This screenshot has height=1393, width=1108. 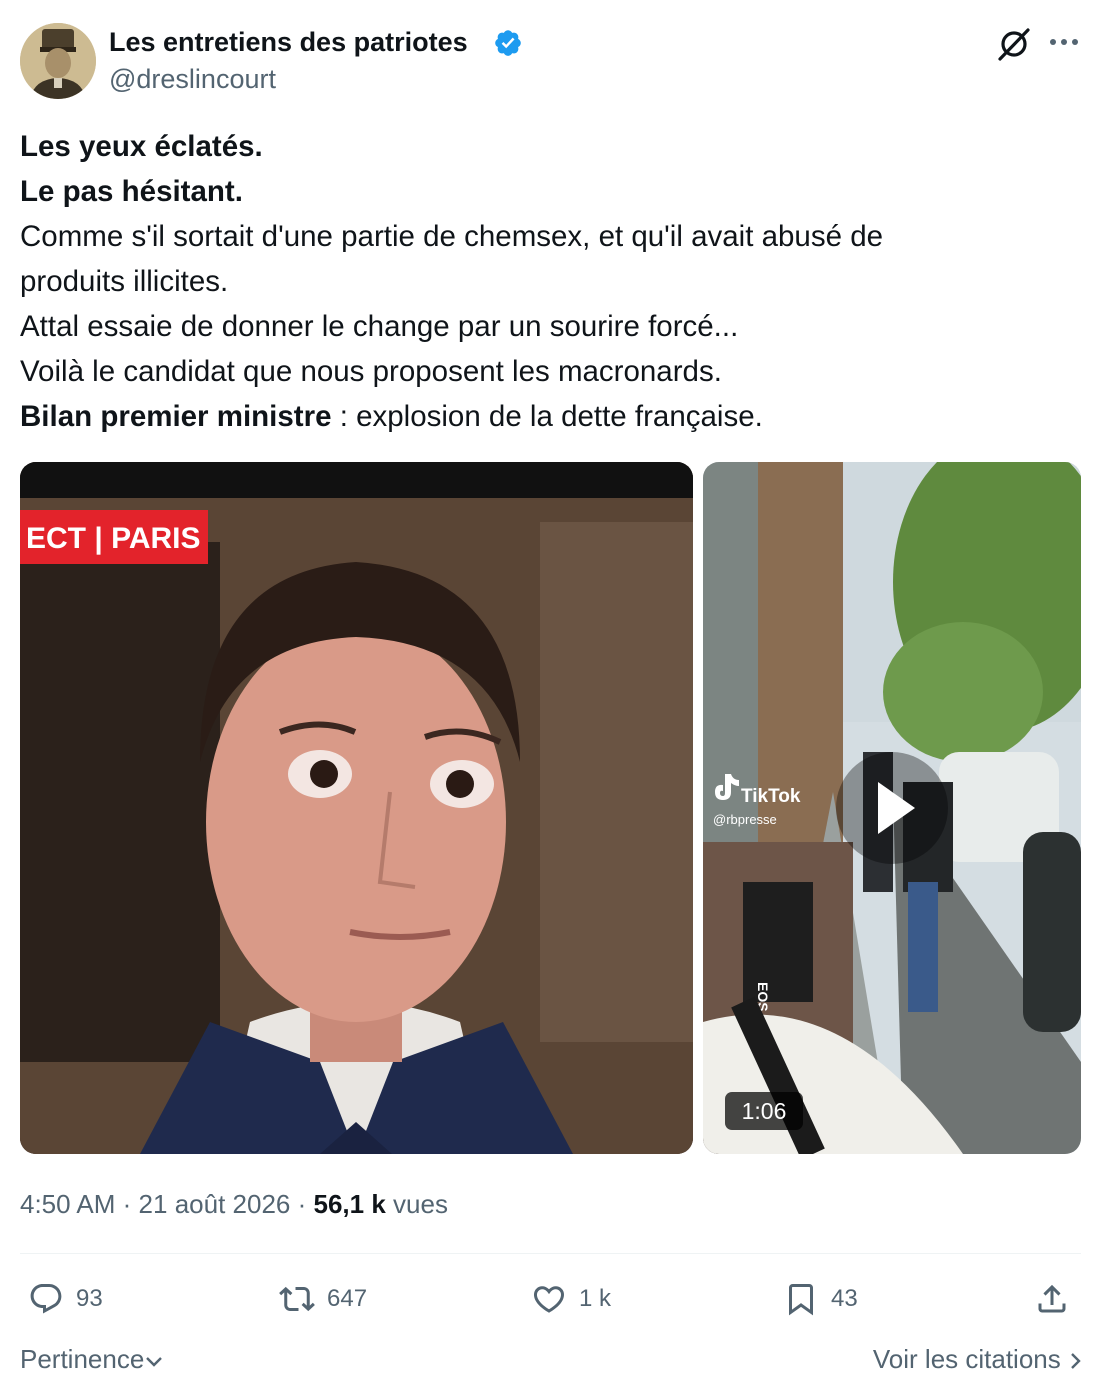 What do you see at coordinates (323, 1299) in the screenshot?
I see `repost-button: 647` at bounding box center [323, 1299].